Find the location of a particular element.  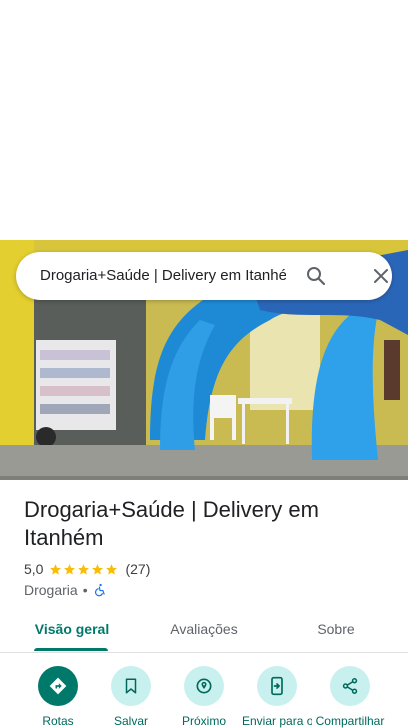

category-row: Drogaria • is located at coordinates (65, 590).